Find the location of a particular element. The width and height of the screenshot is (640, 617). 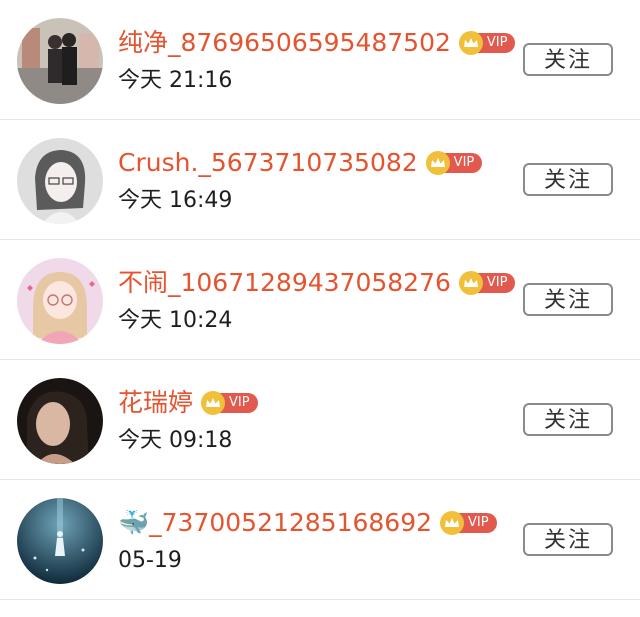

username: 不闹_10671289437058276 is located at coordinates (284, 283).